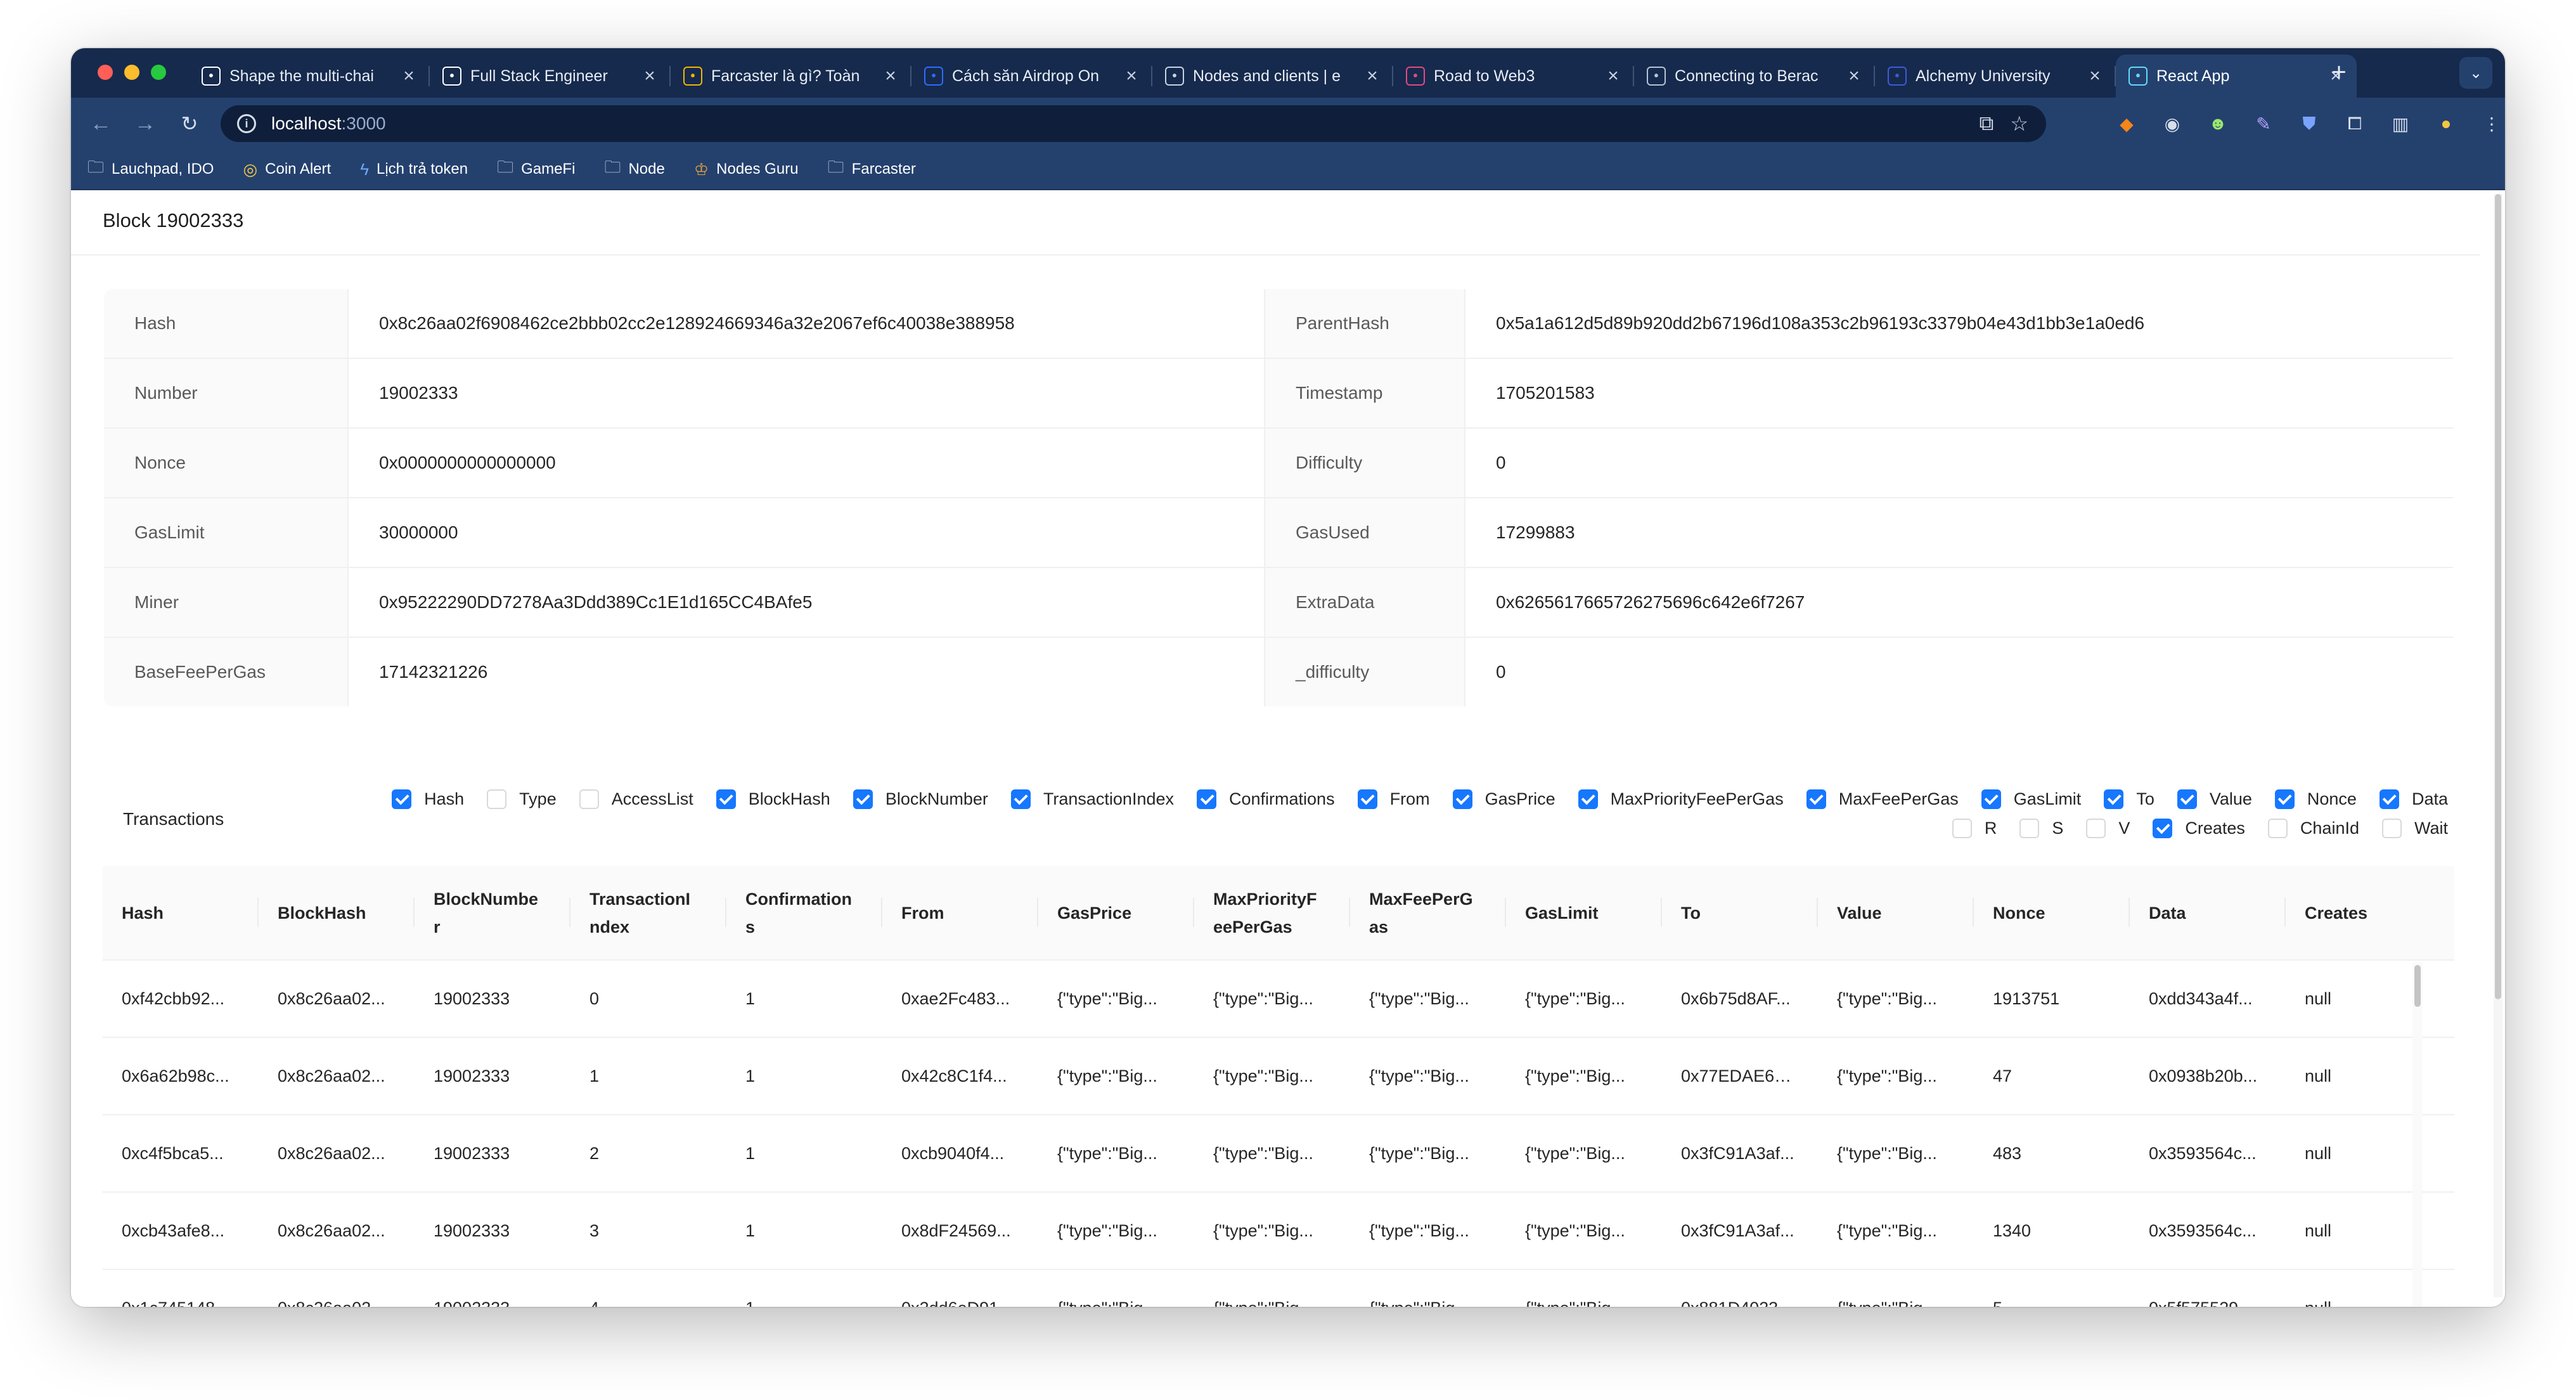 This screenshot has height=1400, width=2576. Describe the element at coordinates (648, 914) in the screenshot. I see `column-header: TransactionI ndex` at that location.